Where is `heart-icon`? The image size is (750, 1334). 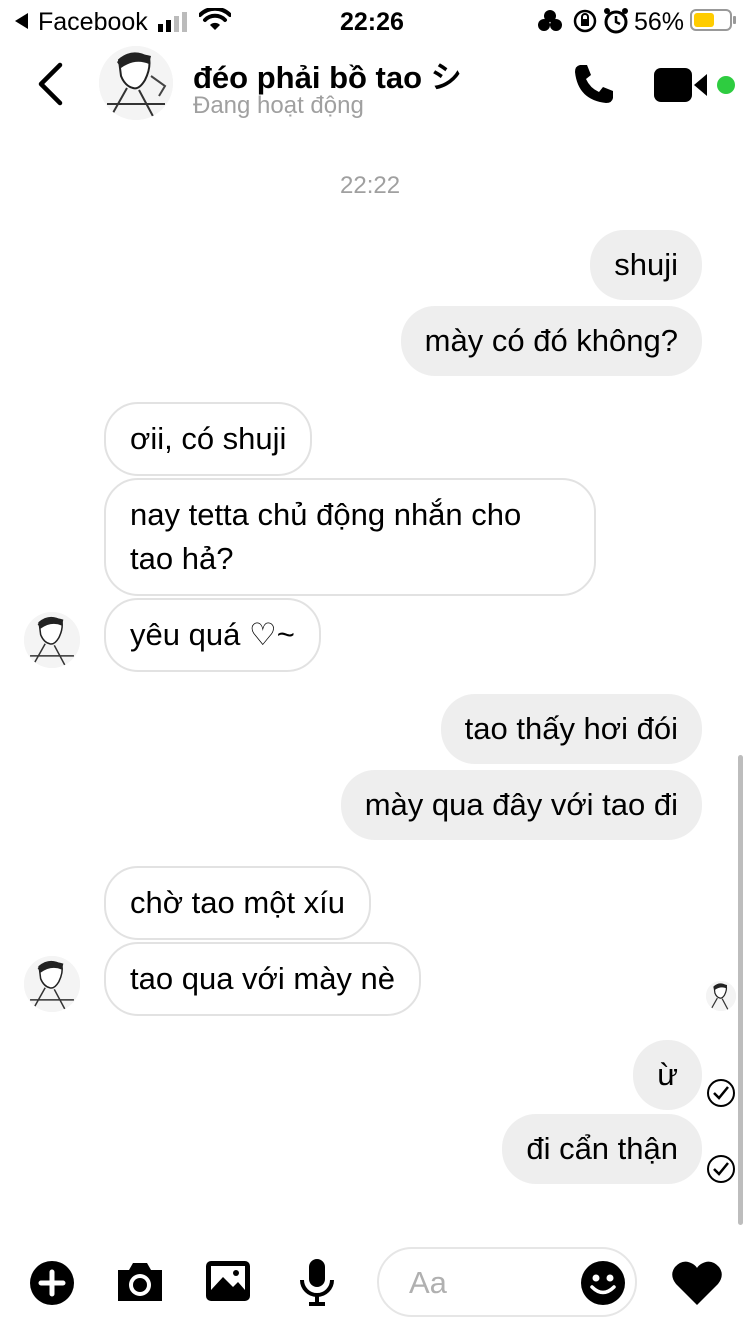
heart-icon is located at coordinates (697, 1285).